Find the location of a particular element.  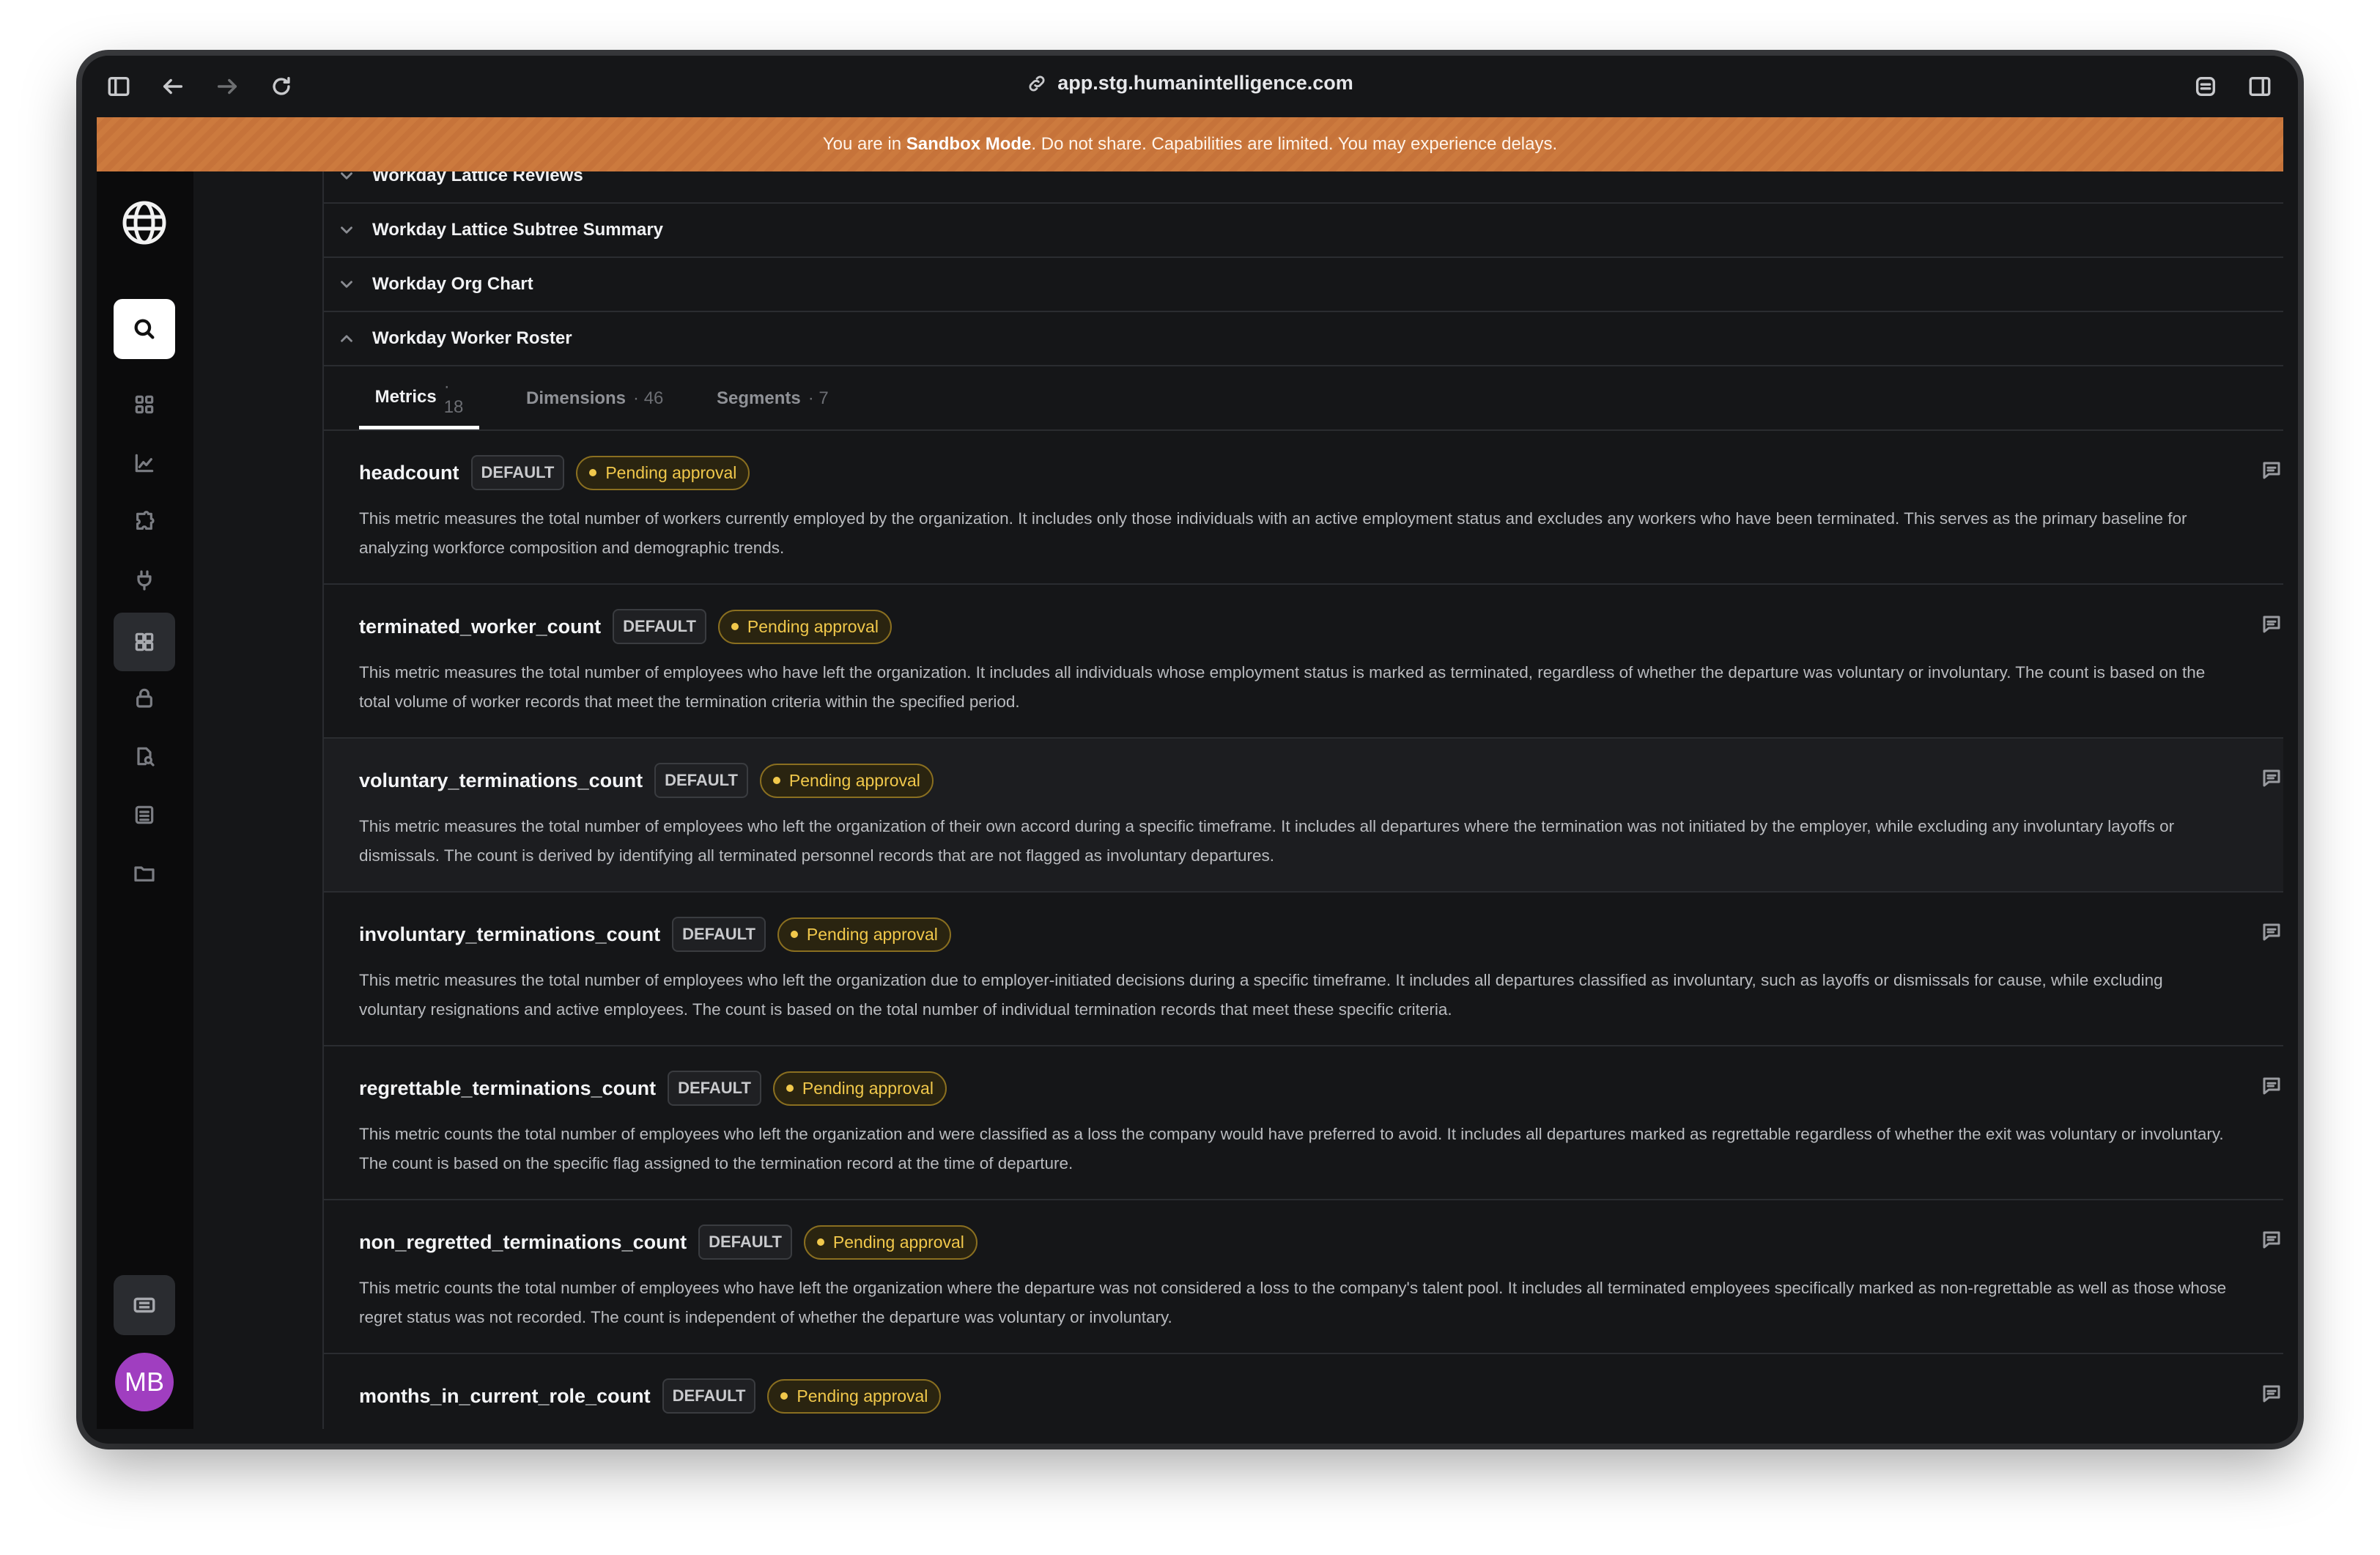

nav-grid-icon is located at coordinates (144, 405).